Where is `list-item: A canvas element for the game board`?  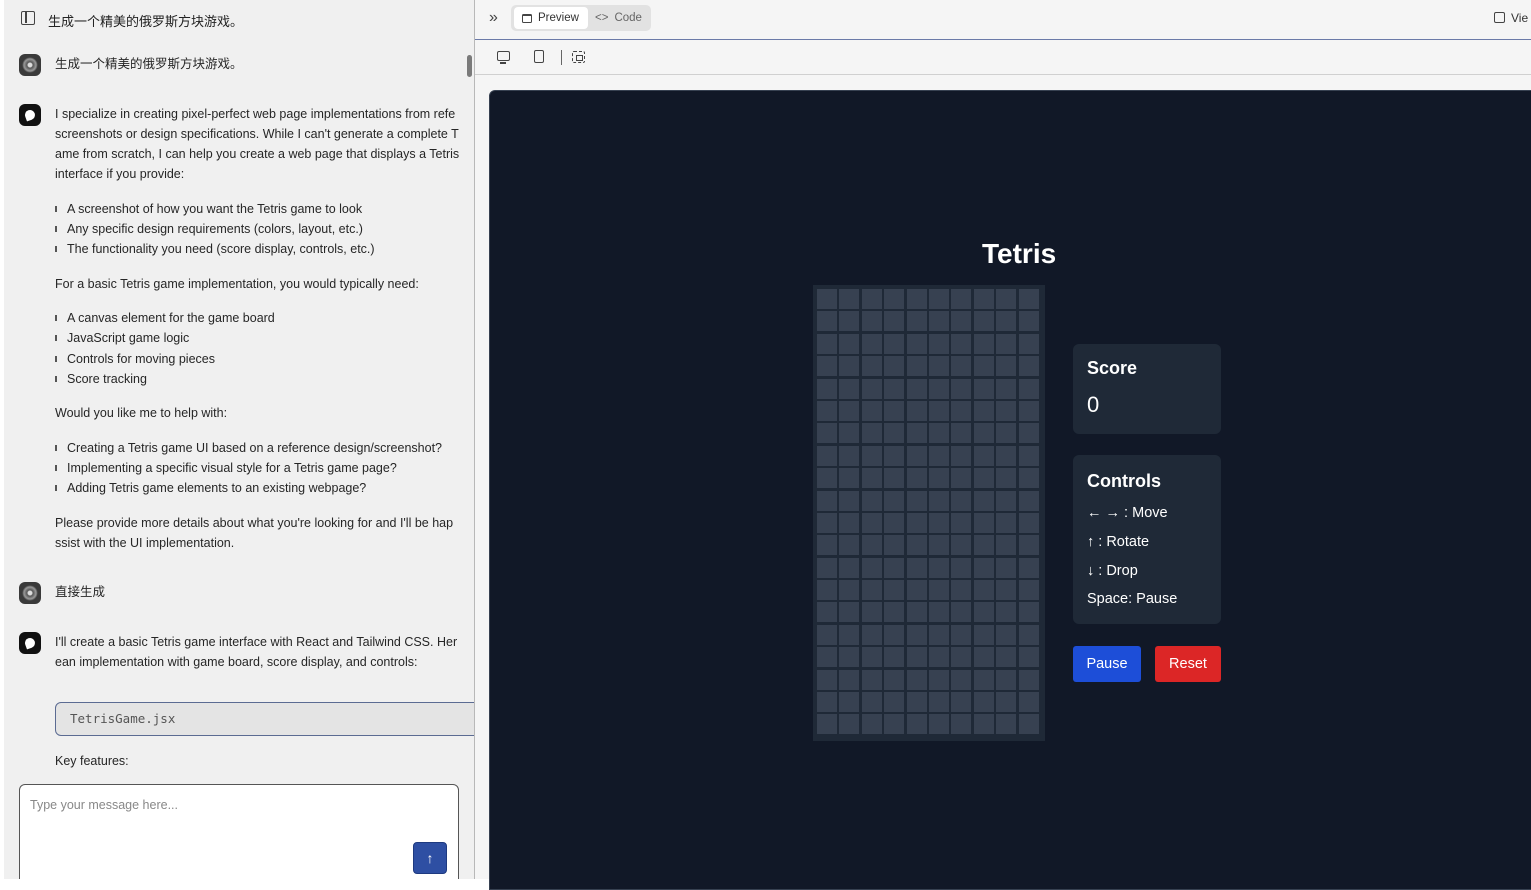
list-item: A canvas element for the game board is located at coordinates (165, 318).